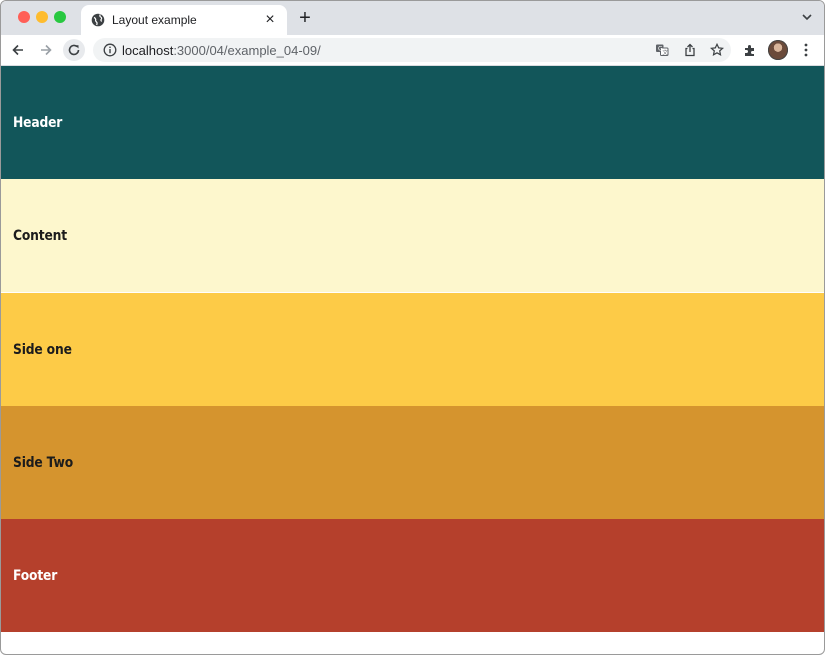 This screenshot has height=655, width=825. Describe the element at coordinates (778, 50) in the screenshot. I see `avatar` at that location.